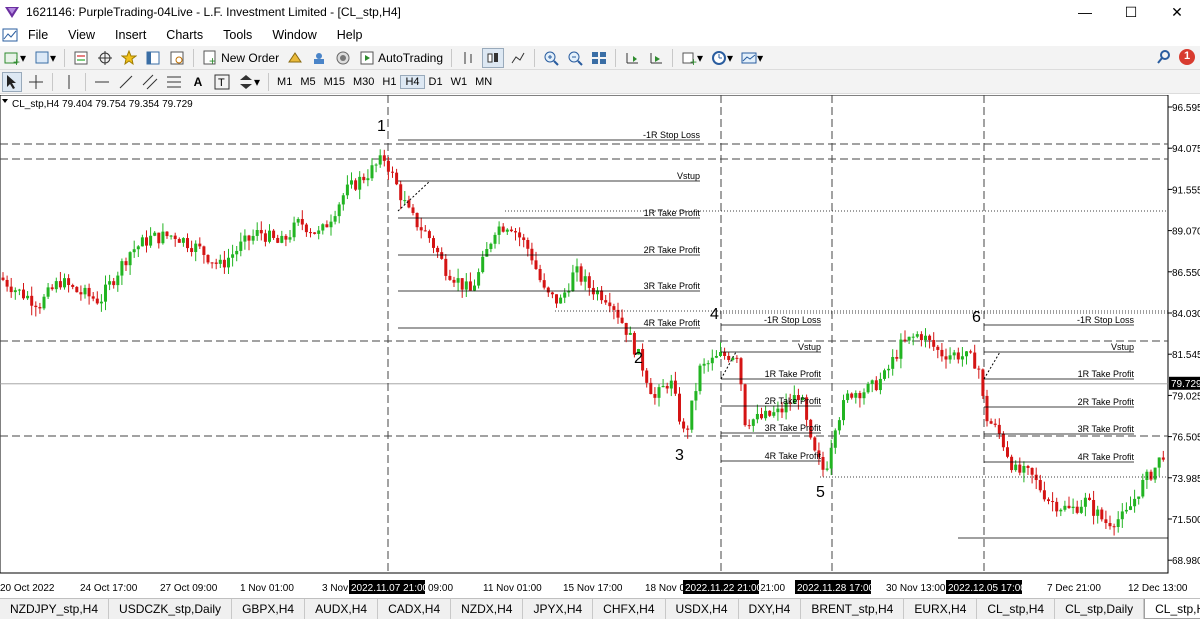 The width and height of the screenshot is (1200, 619). What do you see at coordinates (307, 82) in the screenshot?
I see `timeframe-m5: M5` at bounding box center [307, 82].